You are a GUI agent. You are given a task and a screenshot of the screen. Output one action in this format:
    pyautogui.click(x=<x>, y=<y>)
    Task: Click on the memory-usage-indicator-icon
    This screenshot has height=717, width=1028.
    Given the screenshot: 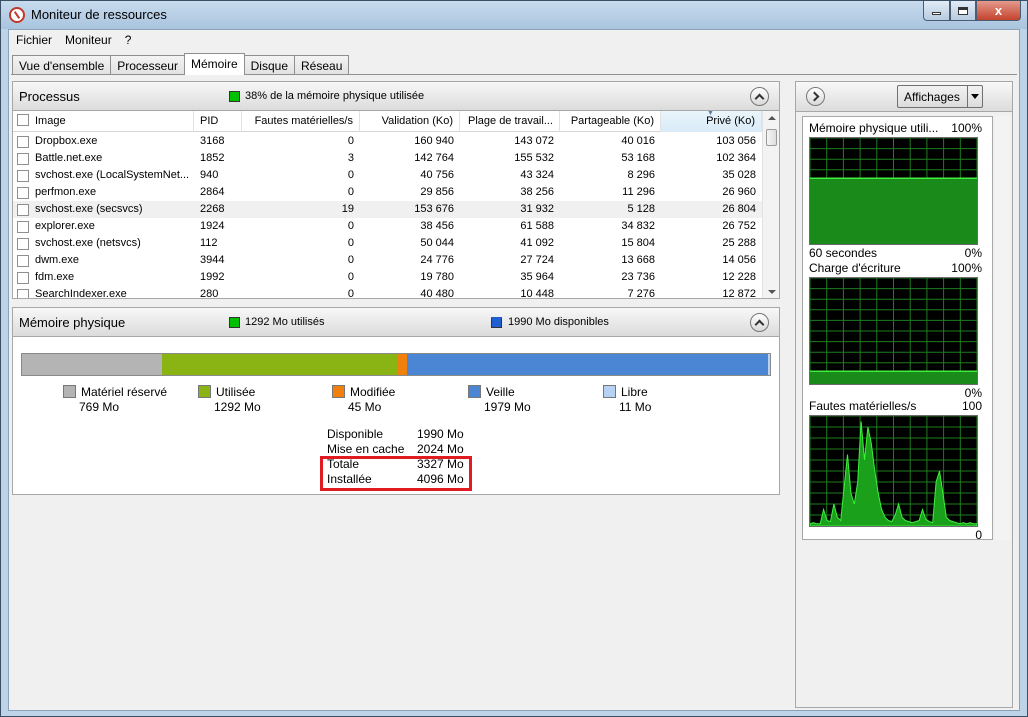 What is the action you would take?
    pyautogui.click(x=234, y=96)
    